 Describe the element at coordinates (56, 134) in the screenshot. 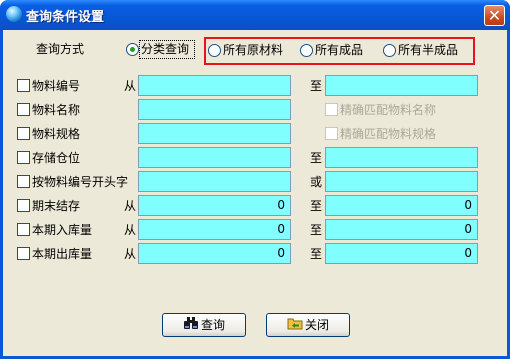

I see `material-spec-label: 物料规格` at that location.